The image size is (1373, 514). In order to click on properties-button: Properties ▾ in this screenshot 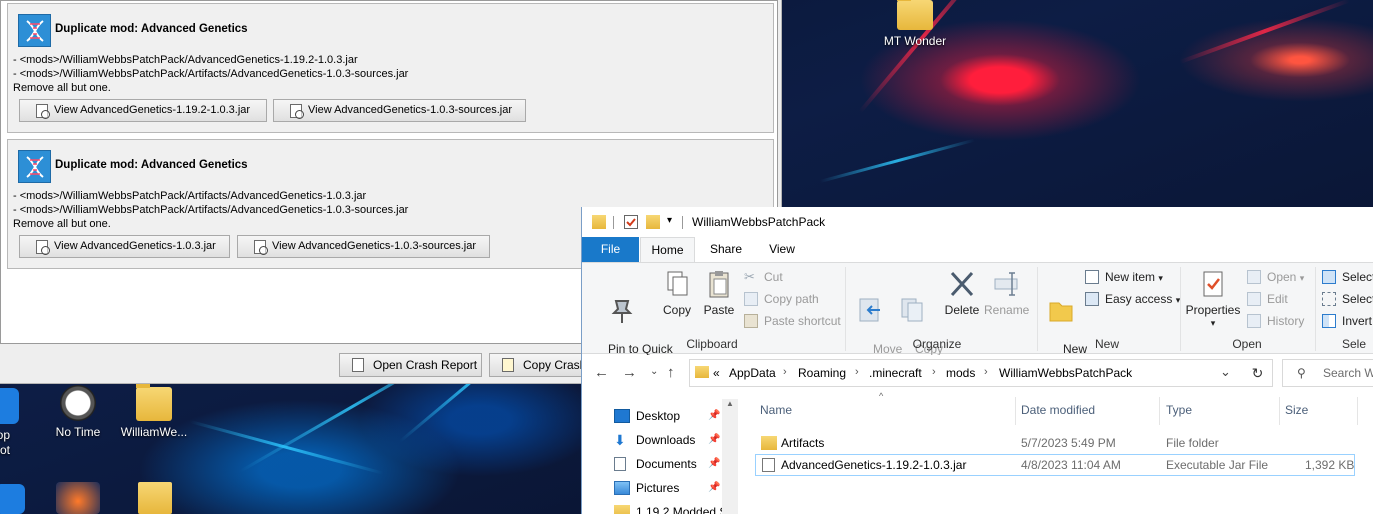, I will do `click(1213, 299)`.